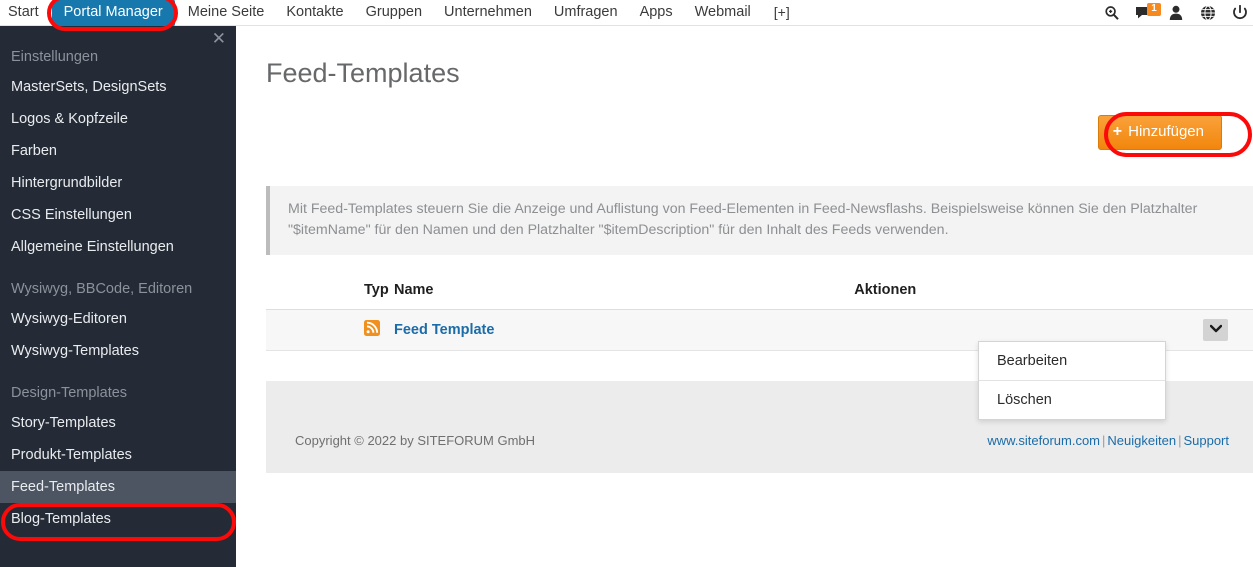  Describe the element at coordinates (118, 87) in the screenshot. I see `sidebar-item-mastersets-designsets: MasterSets, DesignSets` at that location.